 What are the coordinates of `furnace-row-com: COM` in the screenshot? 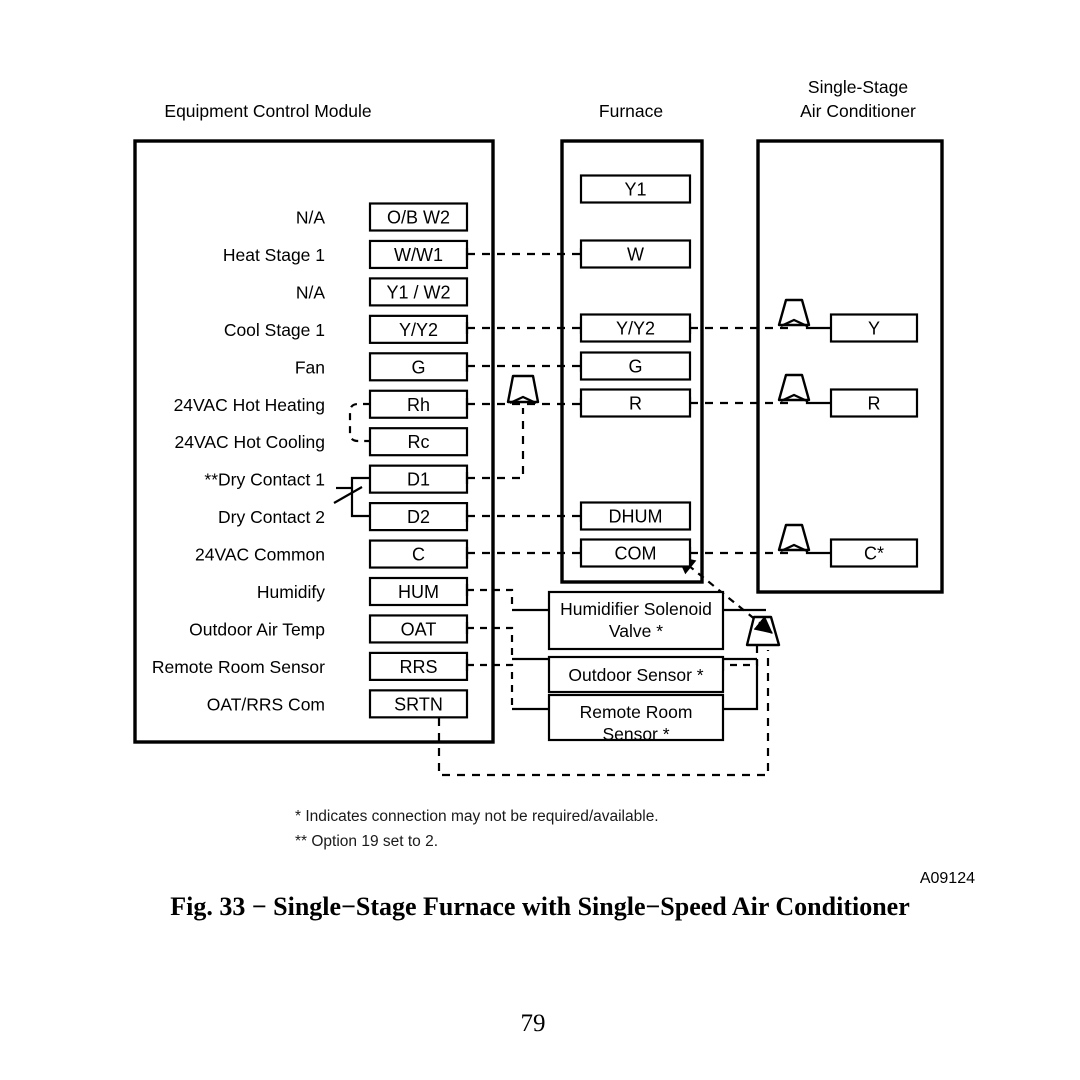 It's located at (635, 553).